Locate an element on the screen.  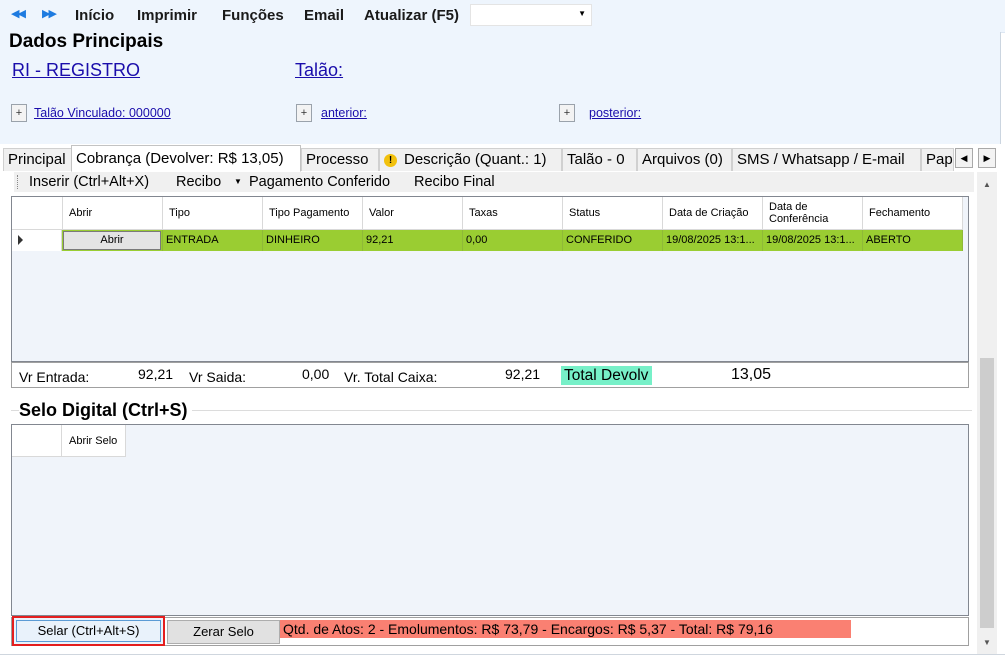
table-cell: 92,21 is located at coordinates (413, 240).